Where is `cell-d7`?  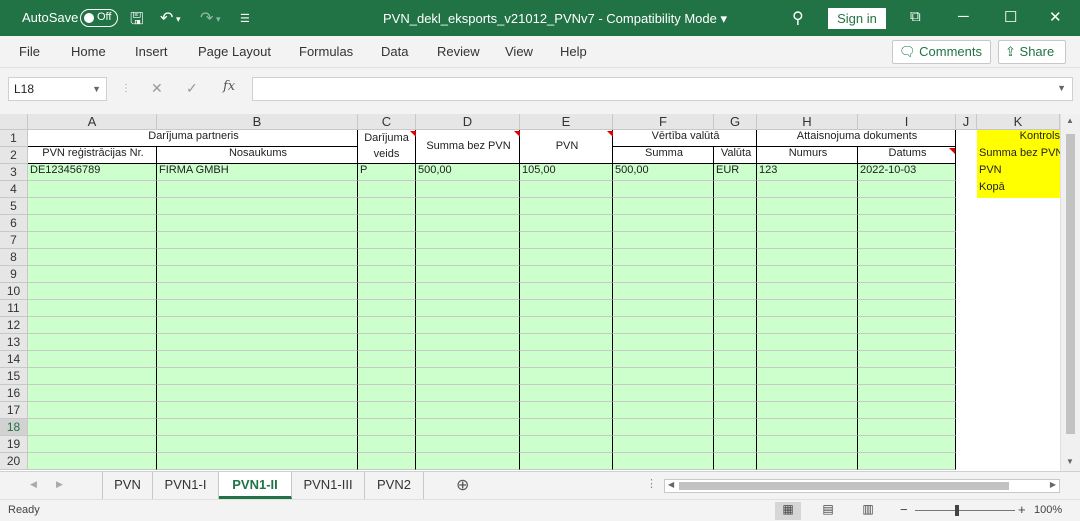 cell-d7 is located at coordinates (468, 240).